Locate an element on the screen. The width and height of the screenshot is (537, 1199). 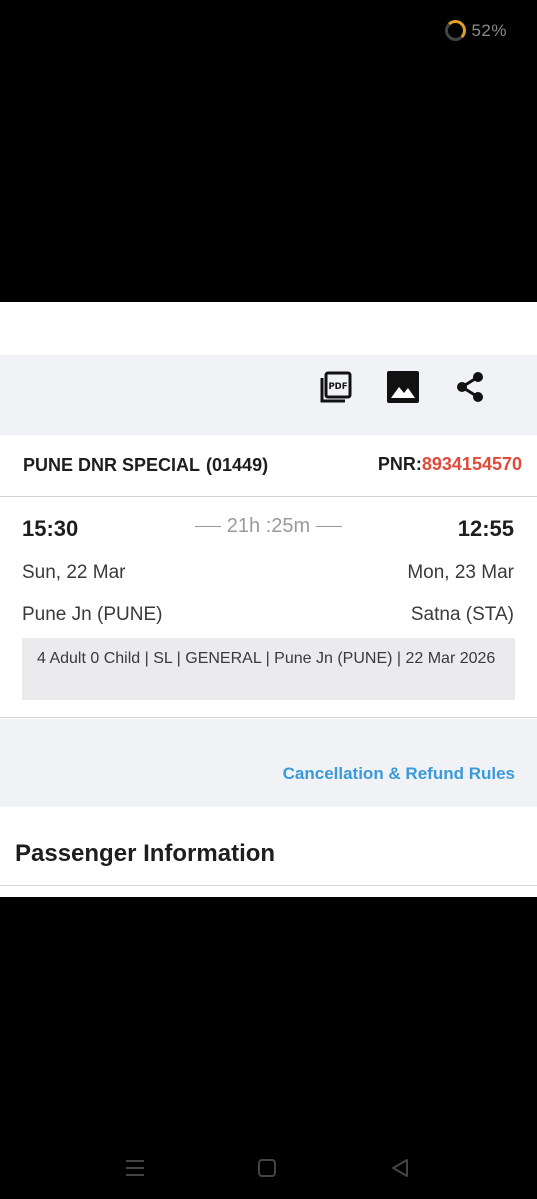
system-nav-bar is located at coordinates (268, 1167).